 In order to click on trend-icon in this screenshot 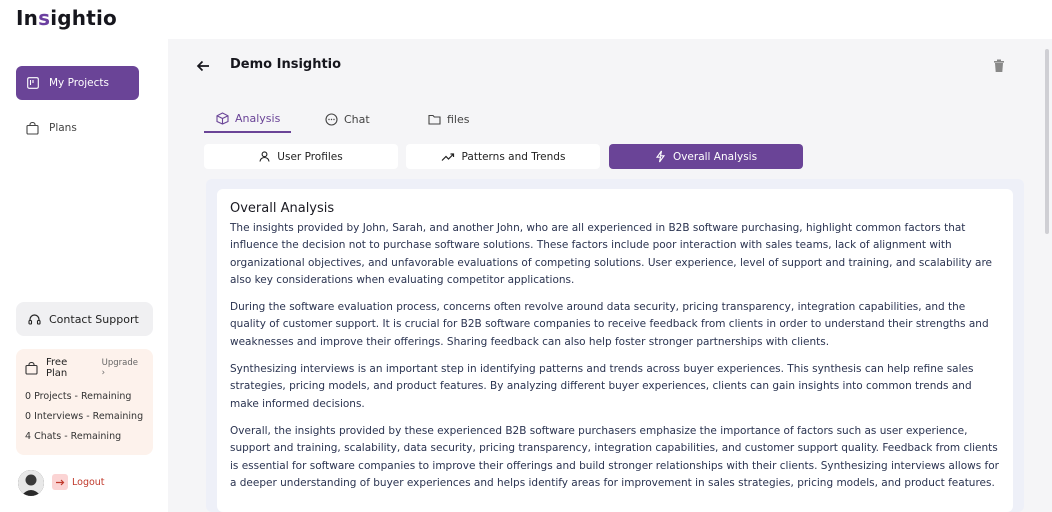, I will do `click(448, 157)`.